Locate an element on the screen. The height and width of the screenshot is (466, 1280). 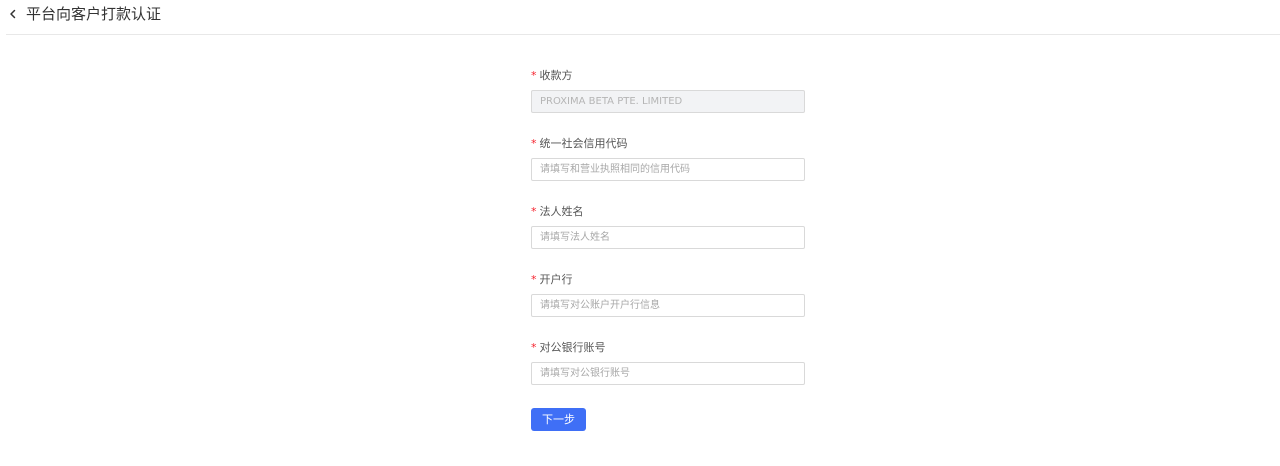
bank-field: * 开户行 is located at coordinates (668, 295).